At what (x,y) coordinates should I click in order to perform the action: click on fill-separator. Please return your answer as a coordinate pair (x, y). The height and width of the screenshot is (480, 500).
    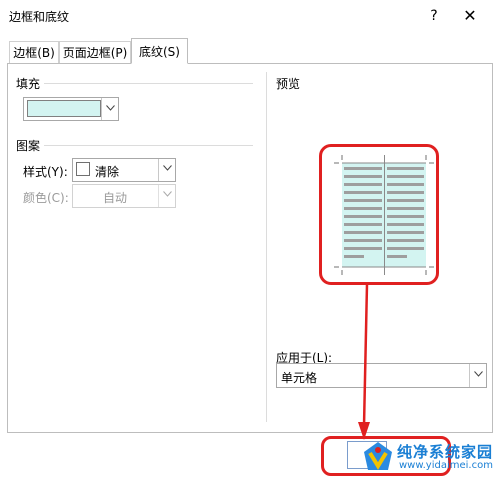
    Looking at the image, I should click on (148, 83).